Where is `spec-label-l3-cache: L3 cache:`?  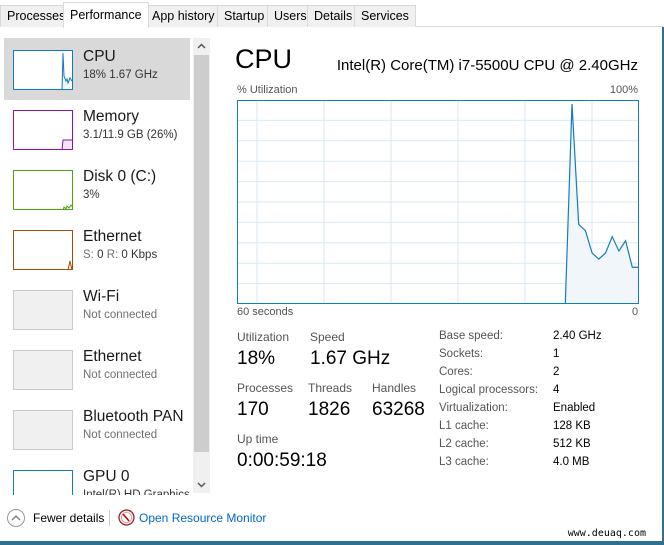 spec-label-l3-cache: L3 cache: is located at coordinates (464, 462).